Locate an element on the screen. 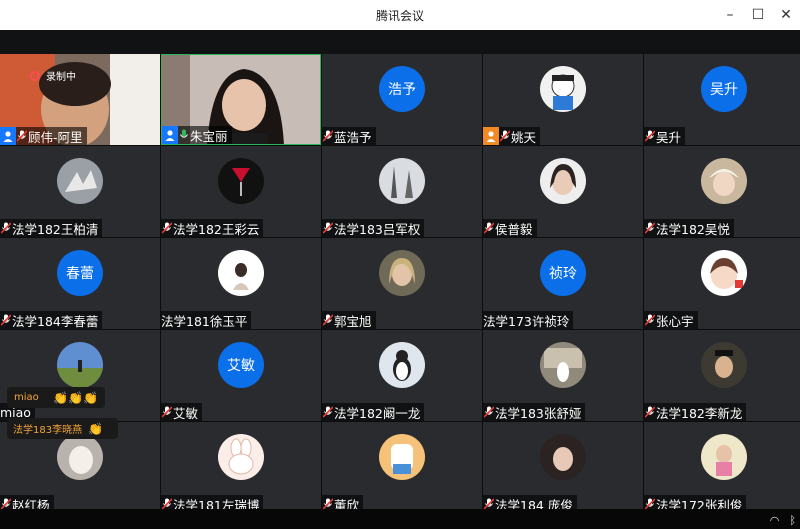 This screenshot has height=529, width=800. participant-tile: 法学182王彩云 is located at coordinates (241, 191).